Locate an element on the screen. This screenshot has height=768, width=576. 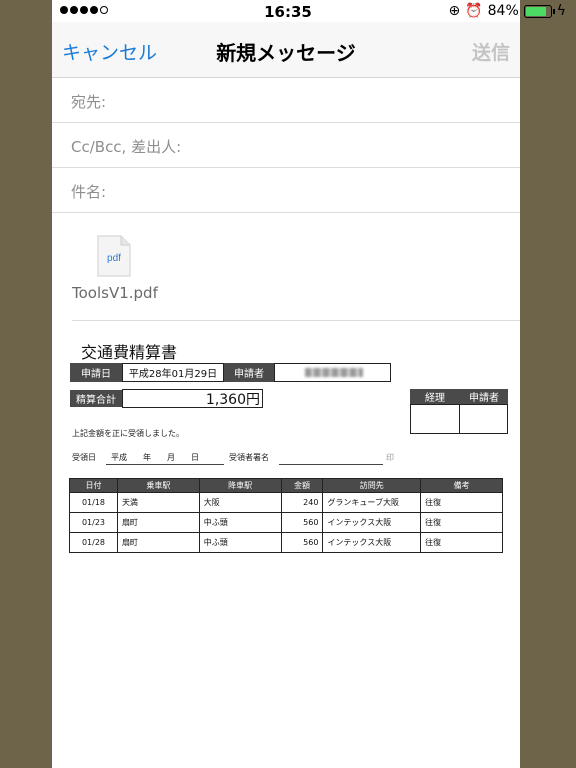
document-title: 交通費精算書 is located at coordinates (129, 352).